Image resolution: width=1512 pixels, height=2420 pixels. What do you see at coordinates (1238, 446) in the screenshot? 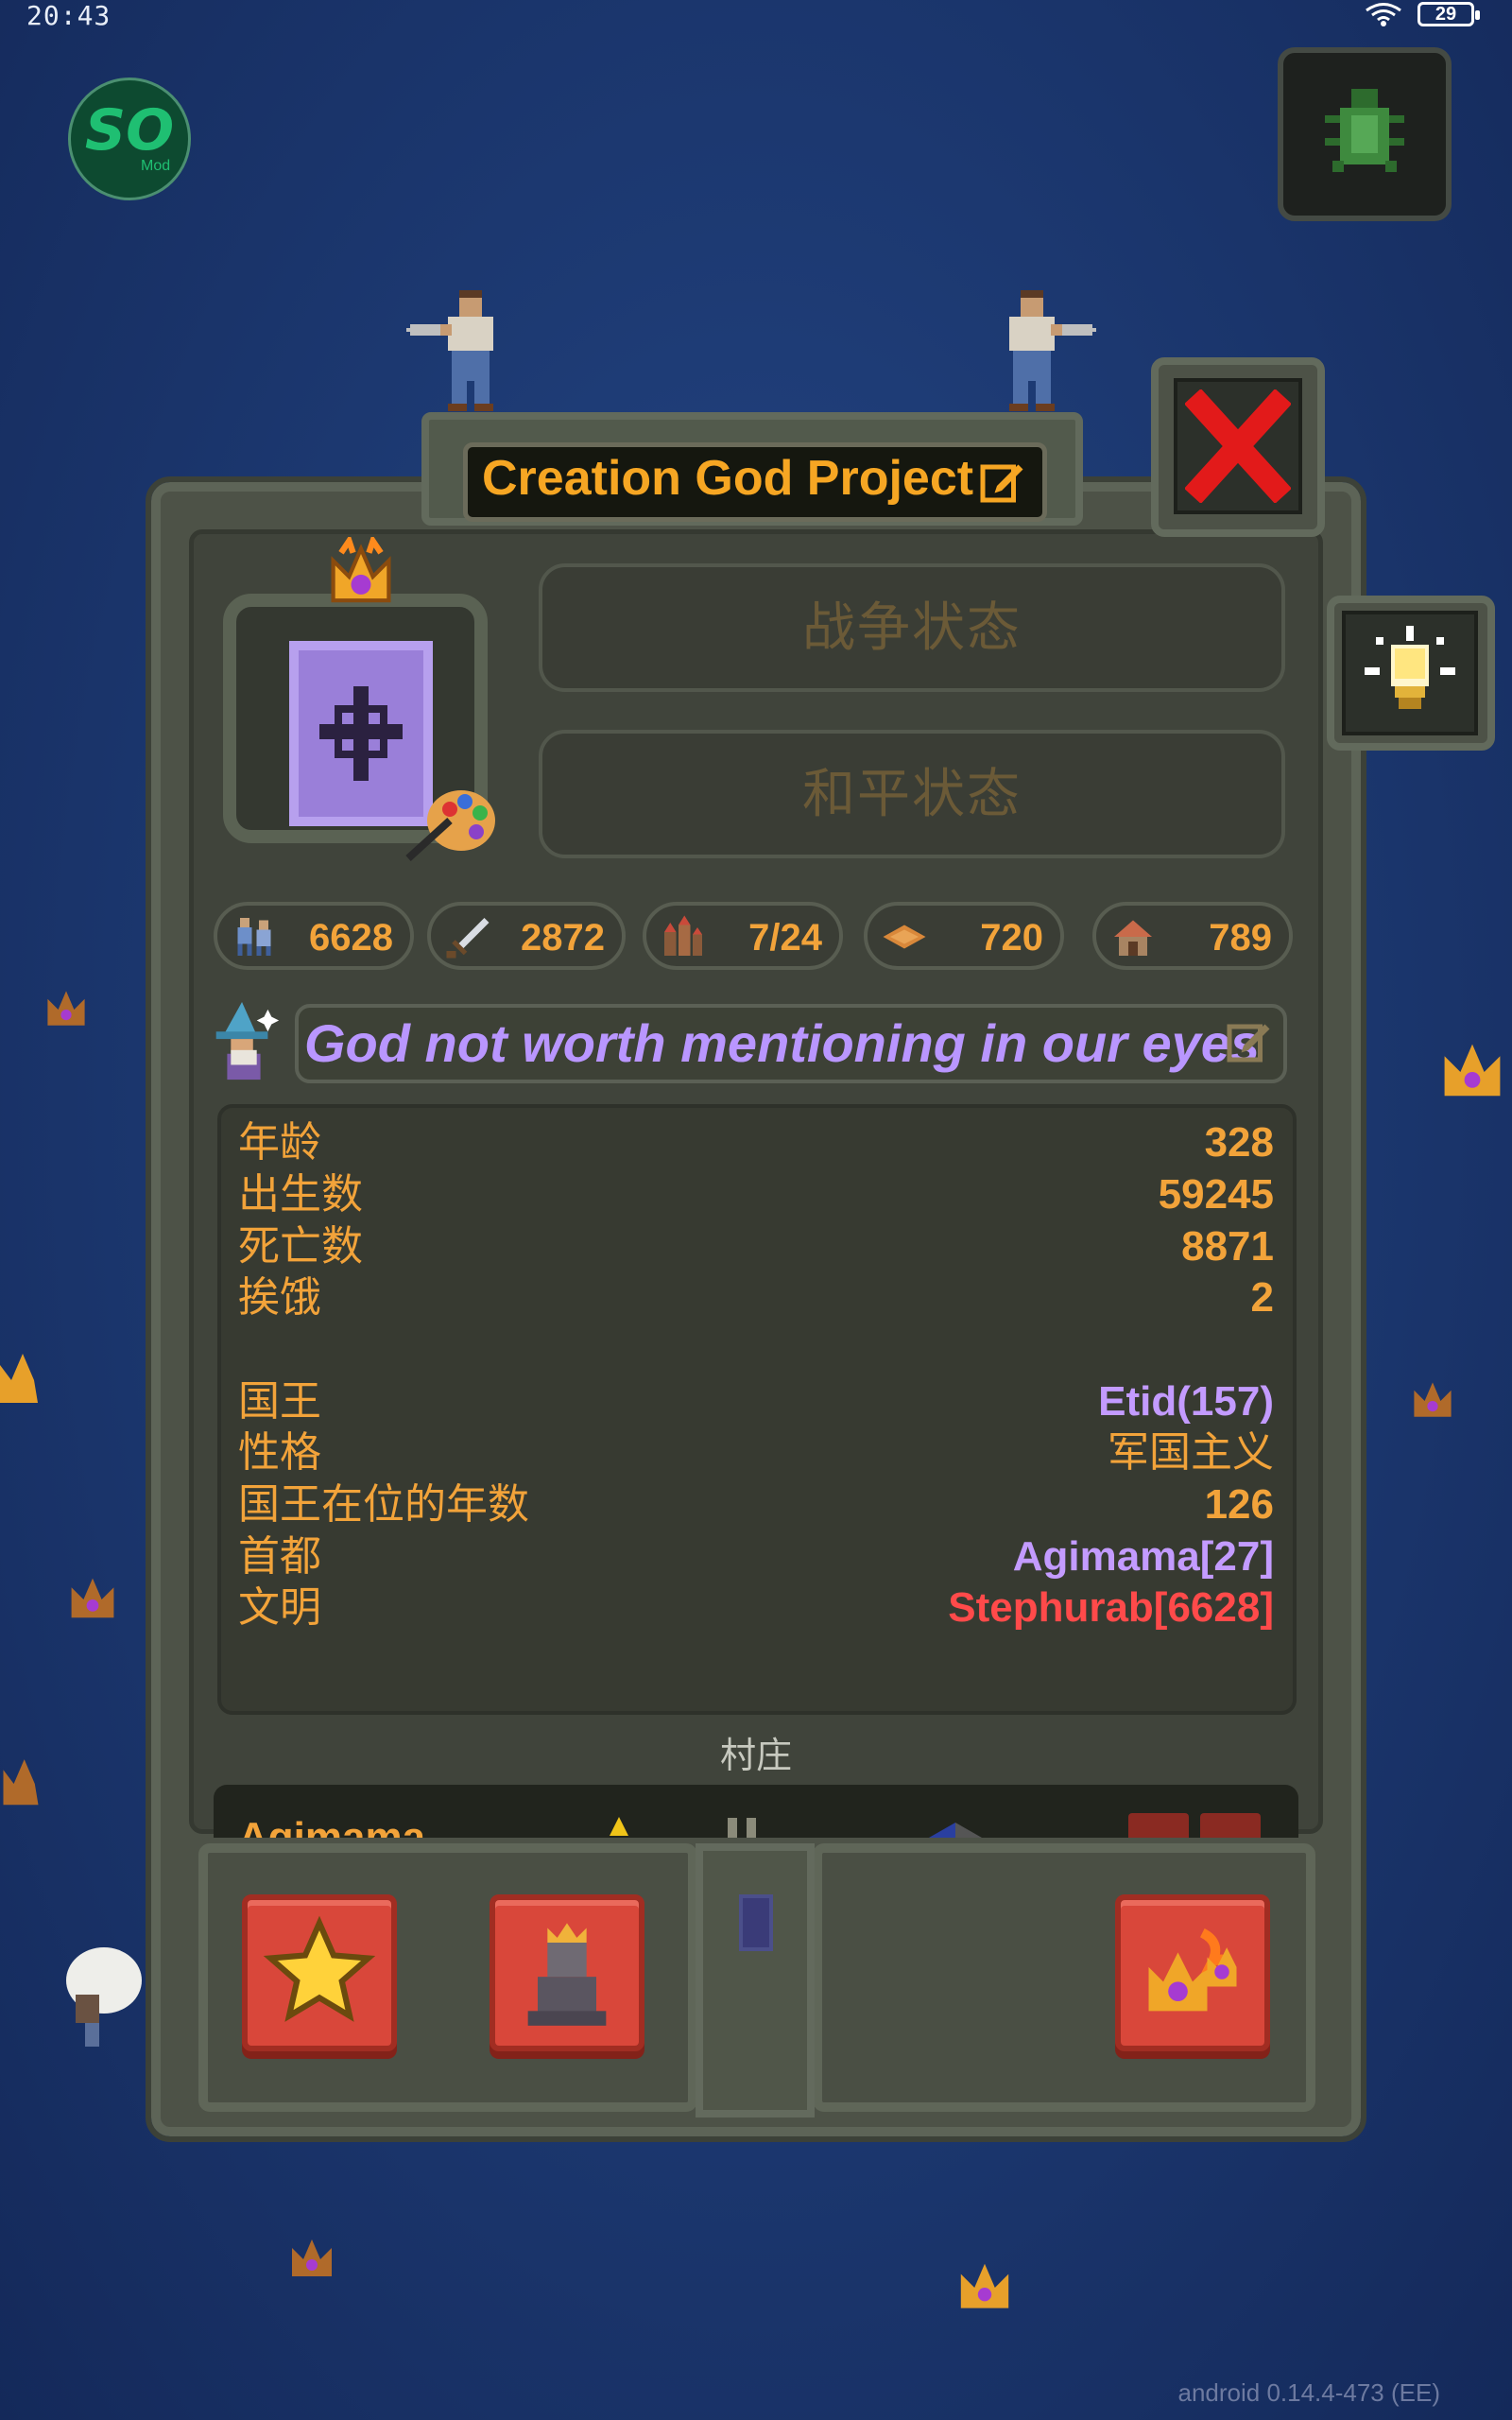
I see `close-icon` at bounding box center [1238, 446].